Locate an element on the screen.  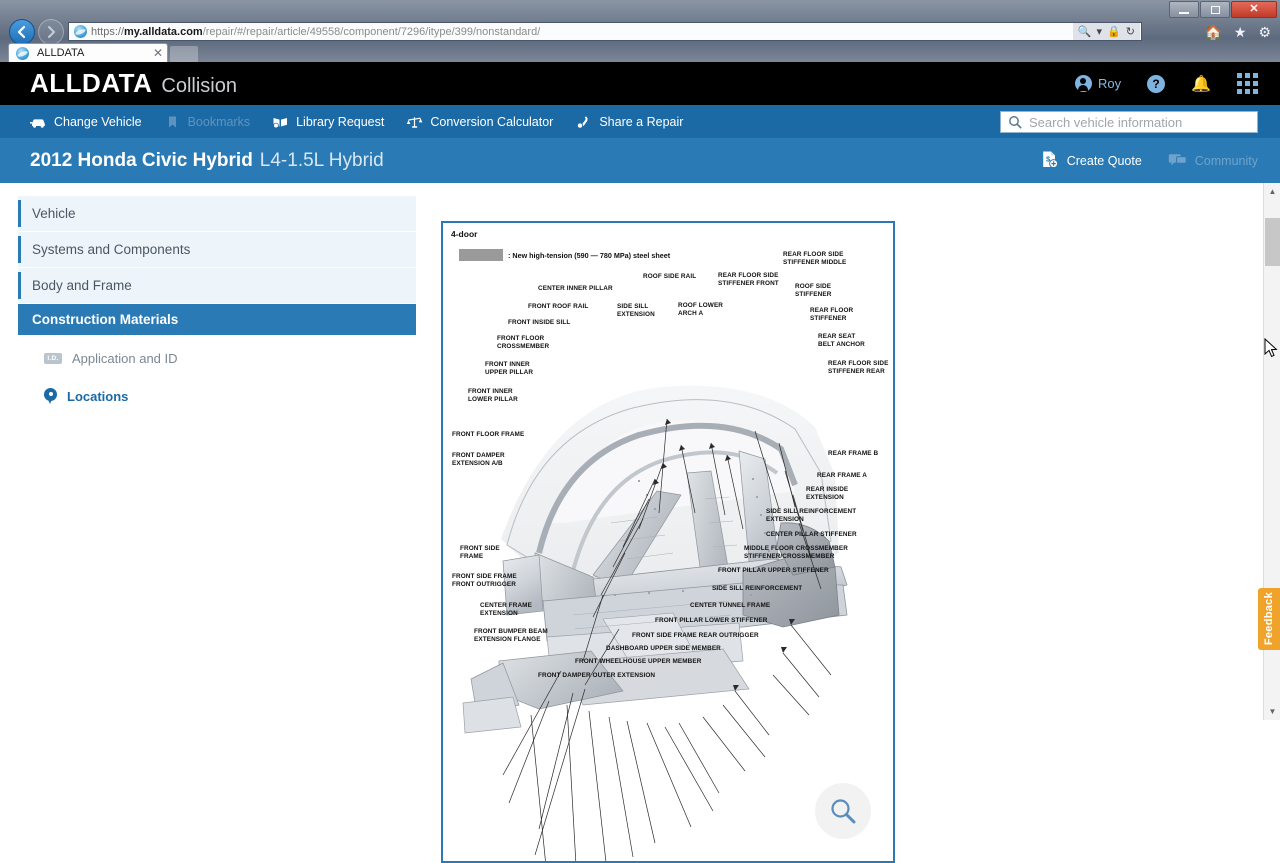
sidebar-subitem-locations: Locations is located at coordinates (217, 396).